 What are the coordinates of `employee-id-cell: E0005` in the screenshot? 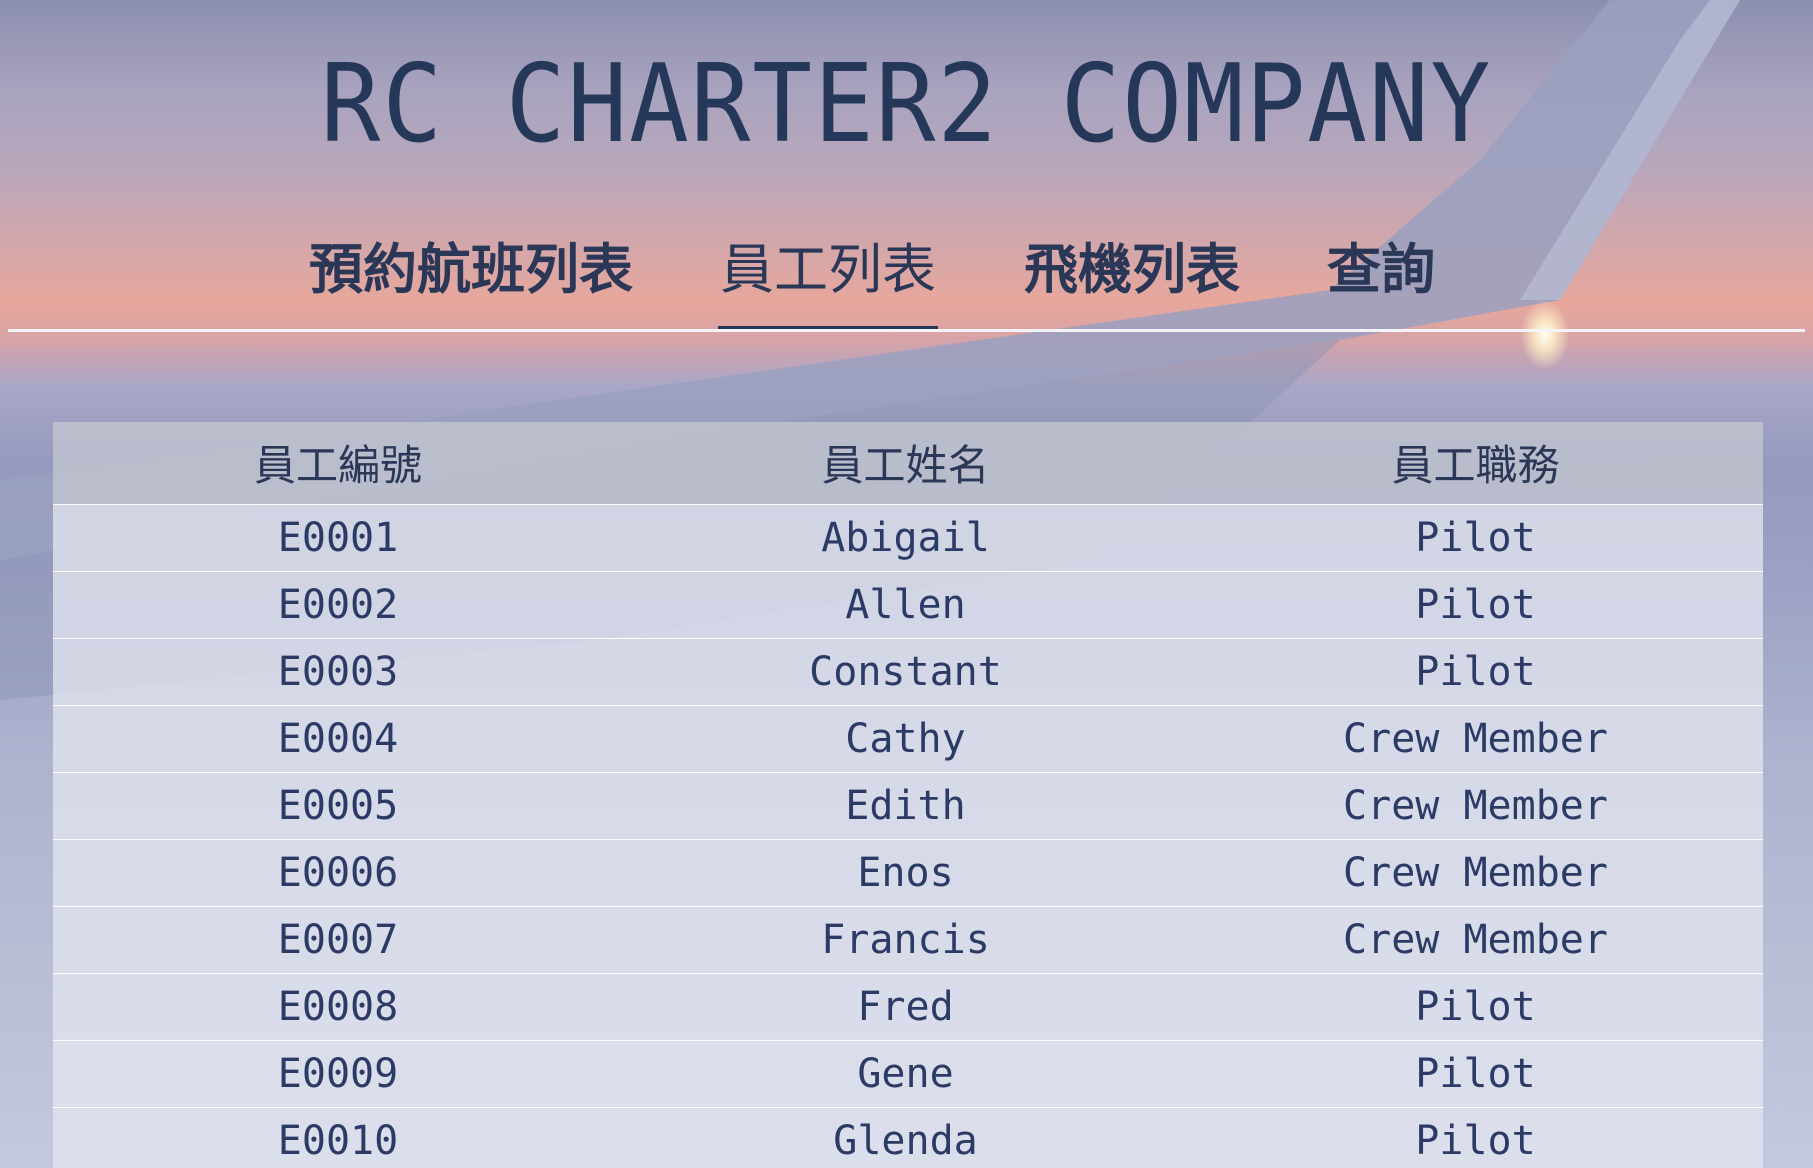 It's located at (338, 805).